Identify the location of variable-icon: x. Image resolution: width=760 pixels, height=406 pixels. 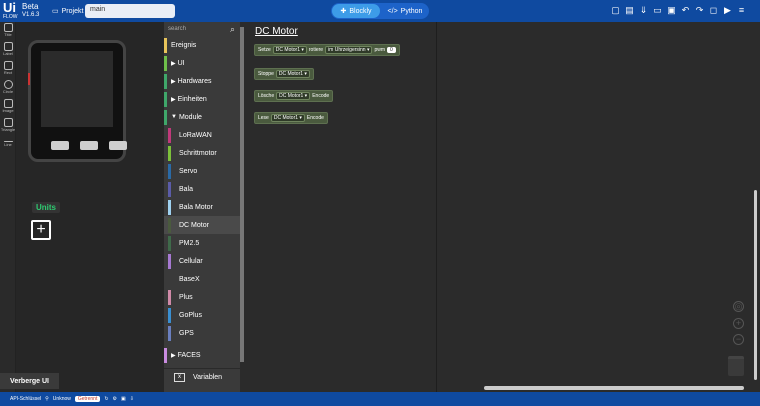
(179, 377).